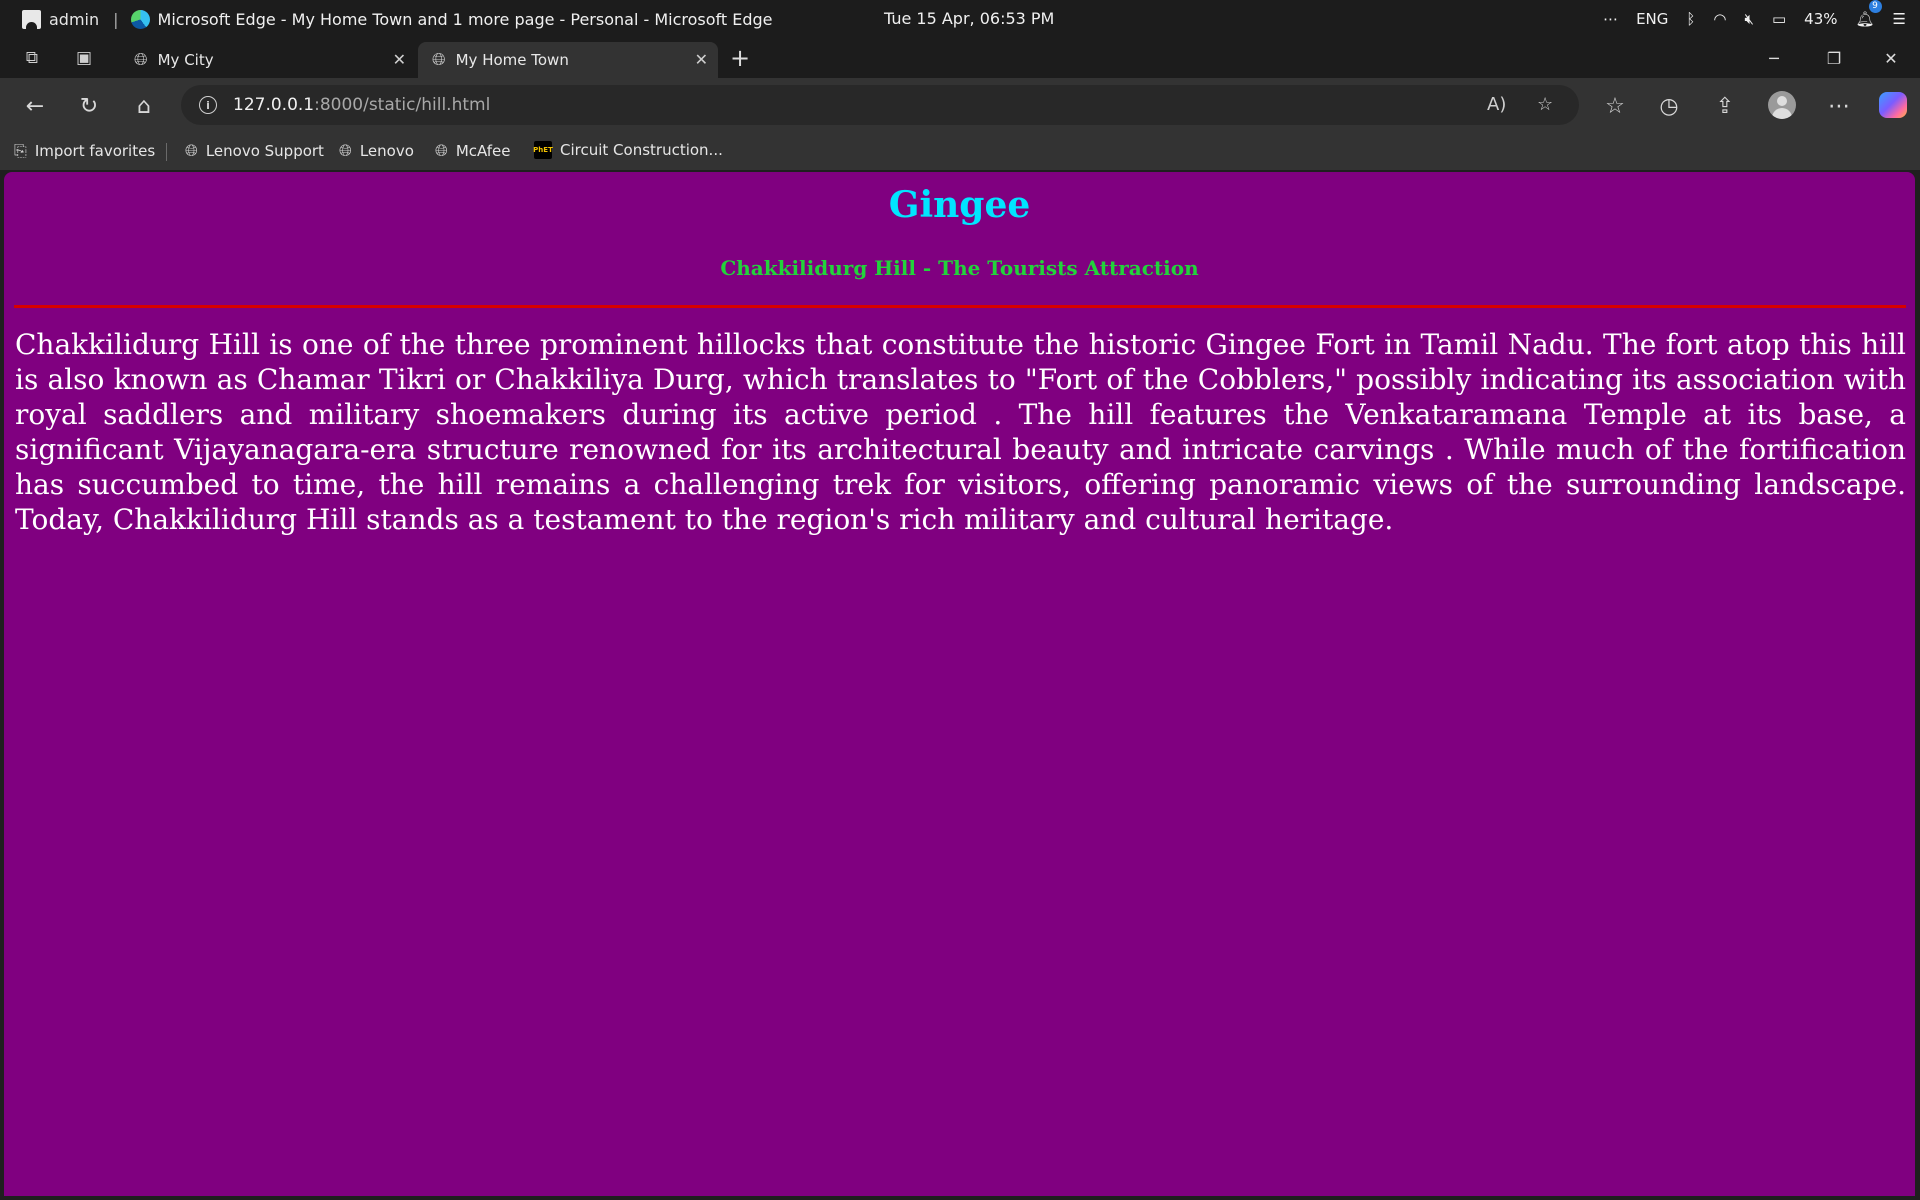  I want to click on battery-icon: ▭, so click(1779, 19).